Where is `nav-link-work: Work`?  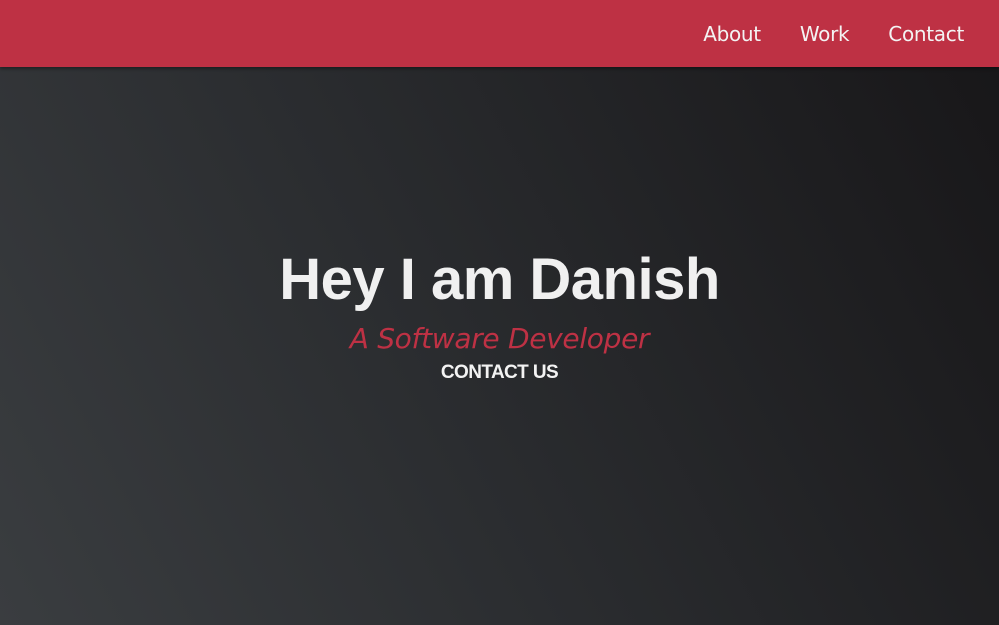 nav-link-work: Work is located at coordinates (825, 34).